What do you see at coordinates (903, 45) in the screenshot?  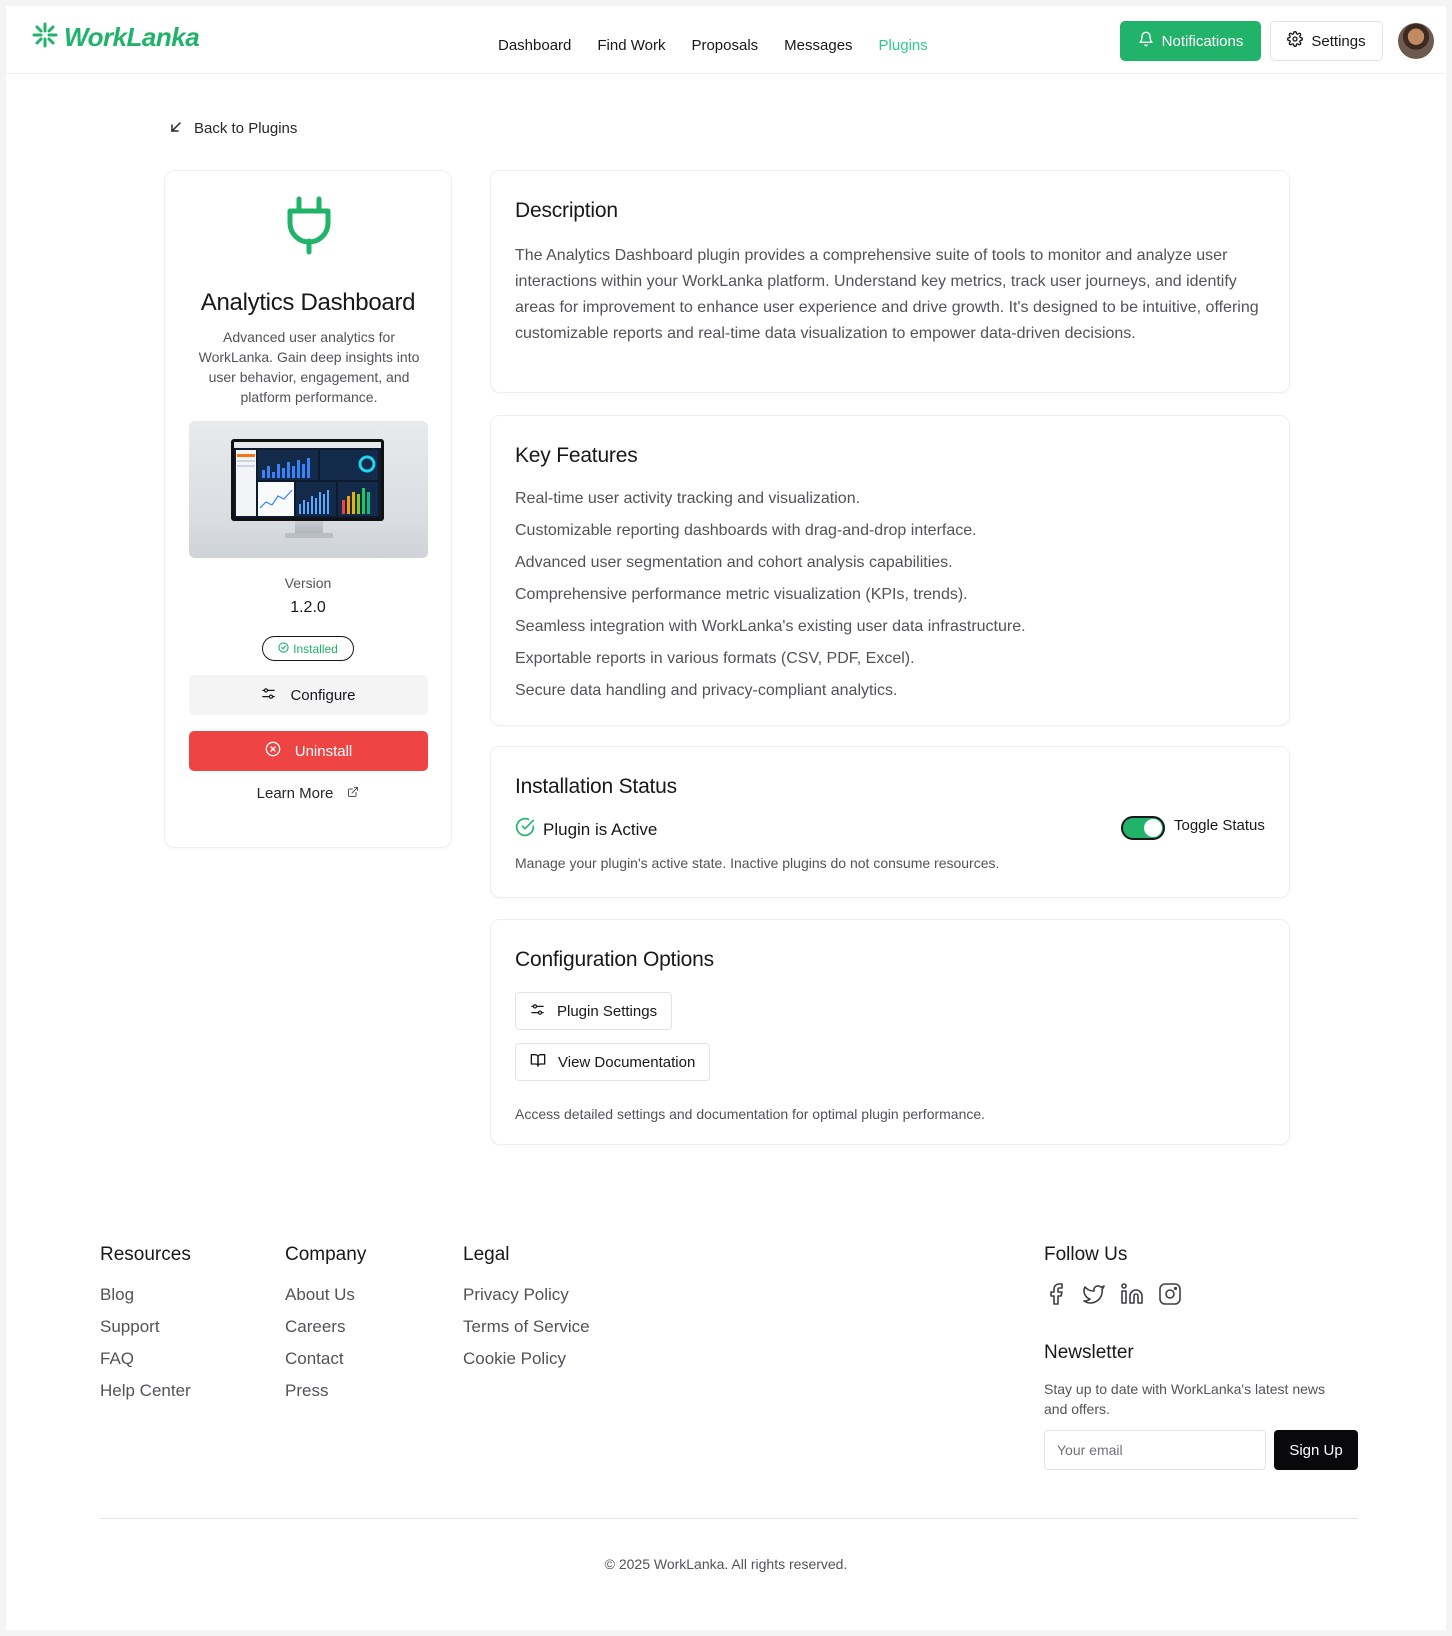 I see `nav-plugins: Plugins` at bounding box center [903, 45].